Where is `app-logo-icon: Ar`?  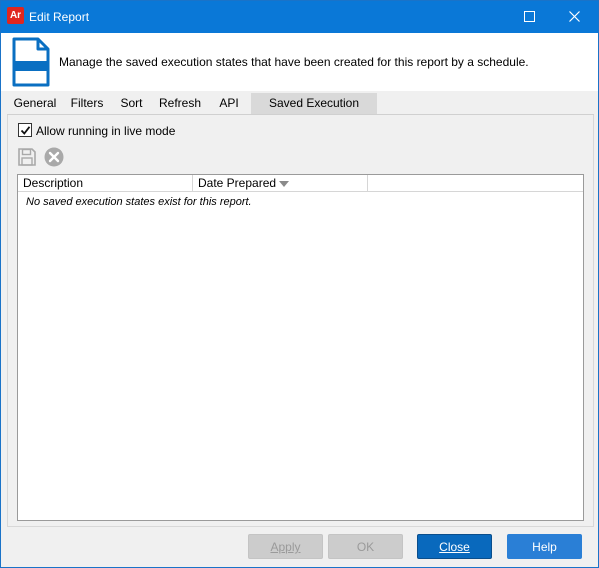 app-logo-icon: Ar is located at coordinates (15, 15).